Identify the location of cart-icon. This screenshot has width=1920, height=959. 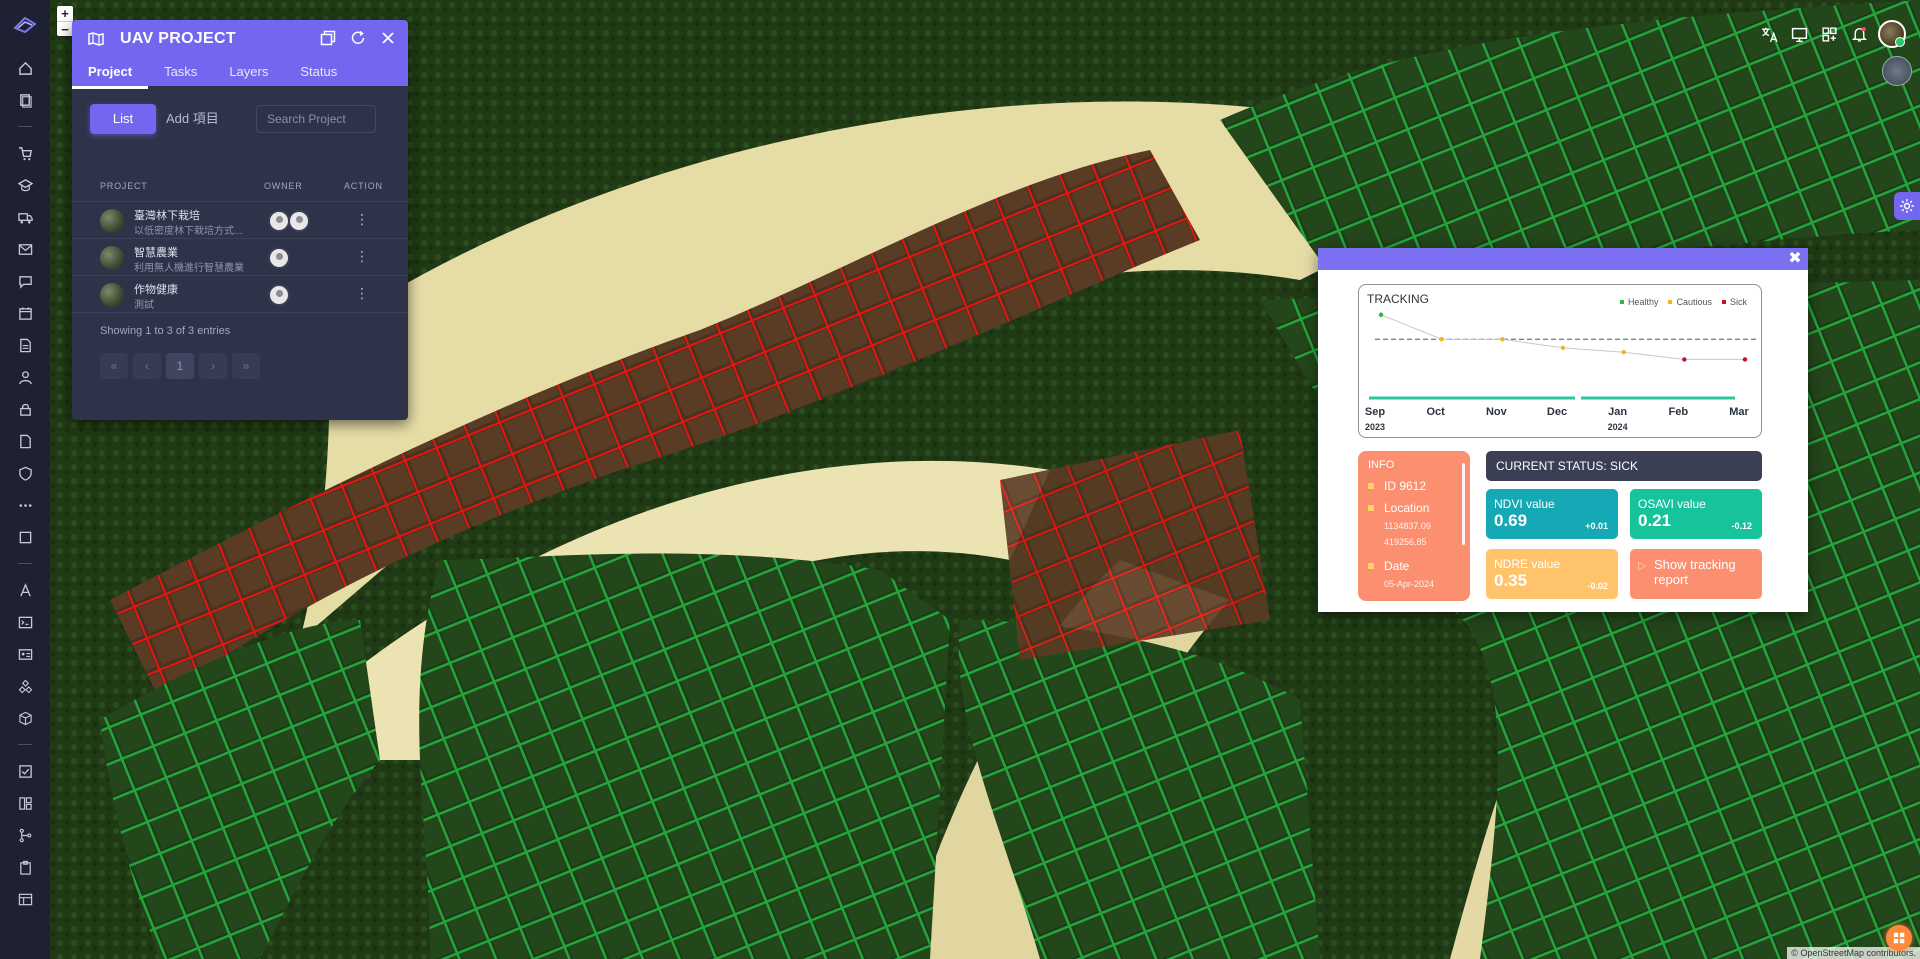
(25, 153).